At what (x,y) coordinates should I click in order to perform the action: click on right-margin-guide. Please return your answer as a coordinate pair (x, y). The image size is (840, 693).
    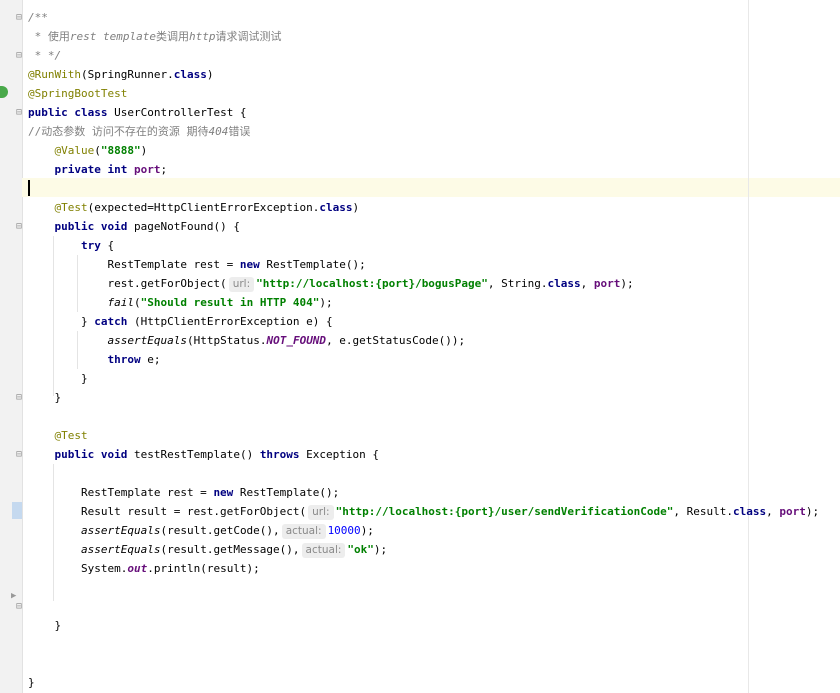
    Looking at the image, I should click on (748, 346).